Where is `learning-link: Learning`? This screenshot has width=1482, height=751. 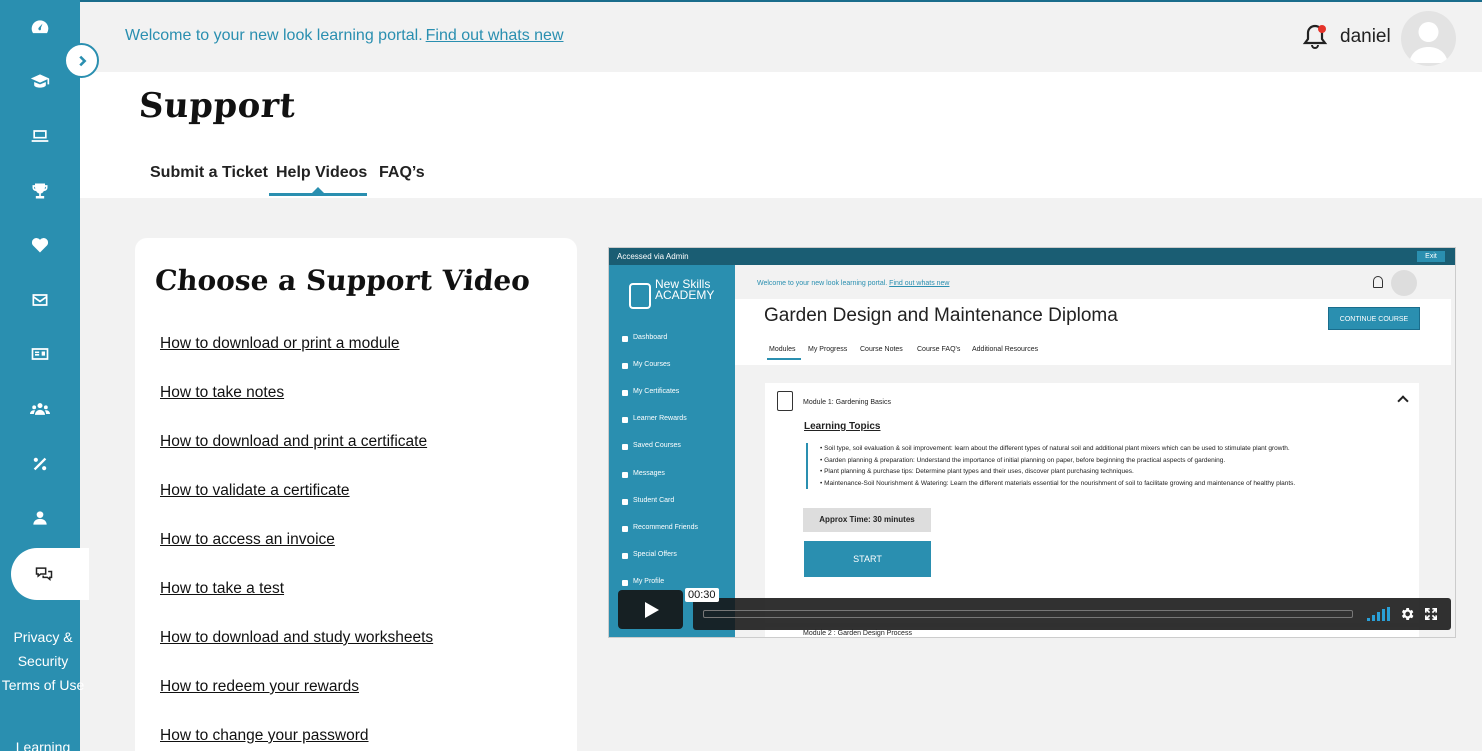
learning-link: Learning is located at coordinates (43, 743).